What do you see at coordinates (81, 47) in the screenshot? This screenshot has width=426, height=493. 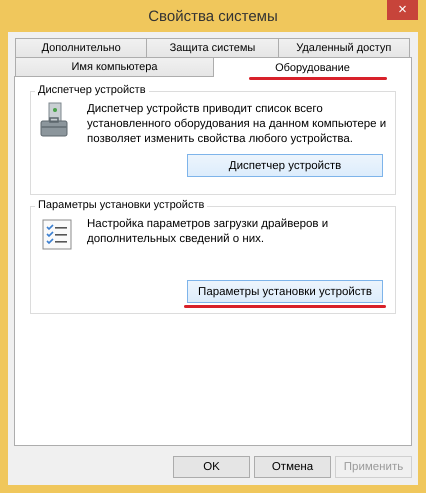 I see `tab: Дополнительно` at bounding box center [81, 47].